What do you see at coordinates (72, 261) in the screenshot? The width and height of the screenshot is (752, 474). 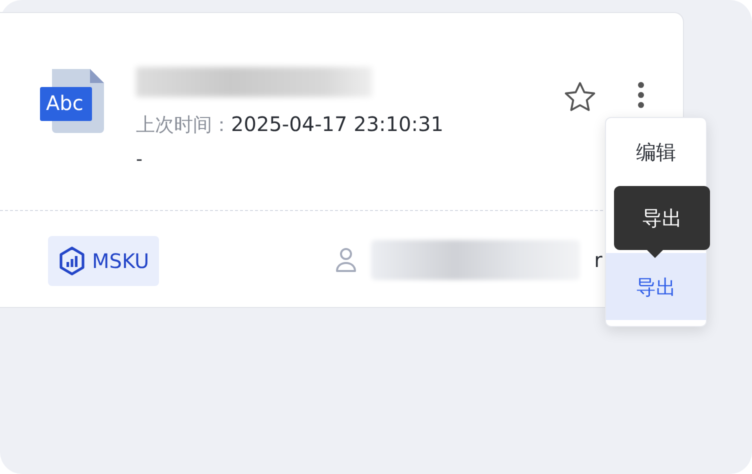 I see `hexagon-chart-icon` at bounding box center [72, 261].